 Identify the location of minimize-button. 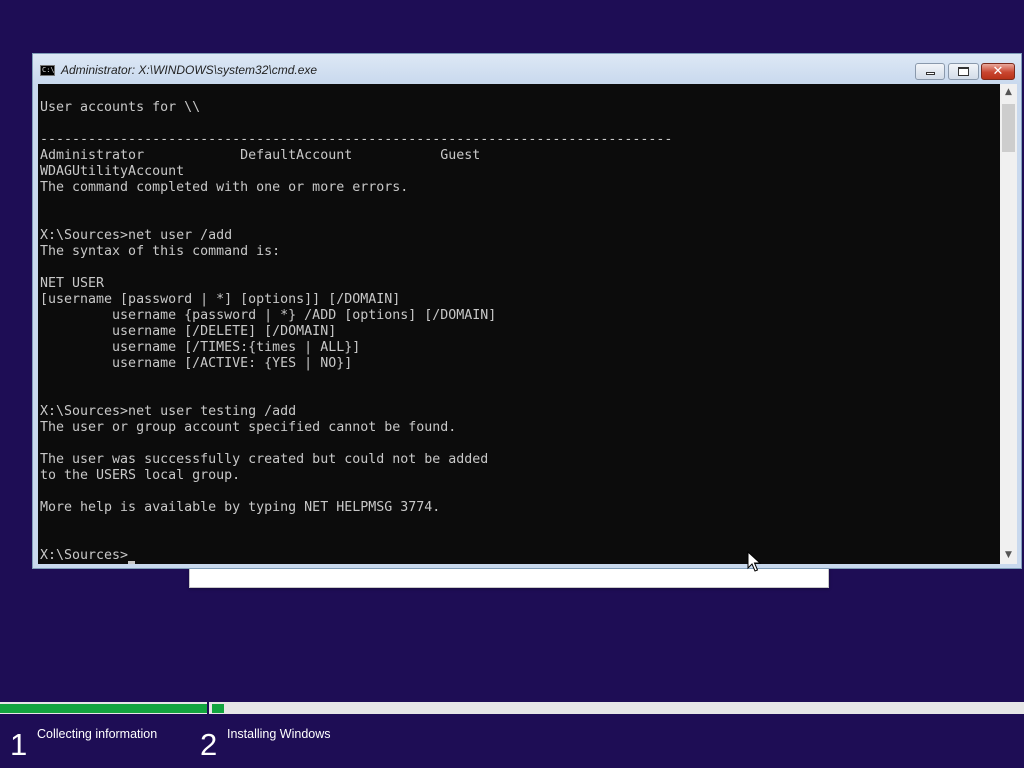
(930, 71).